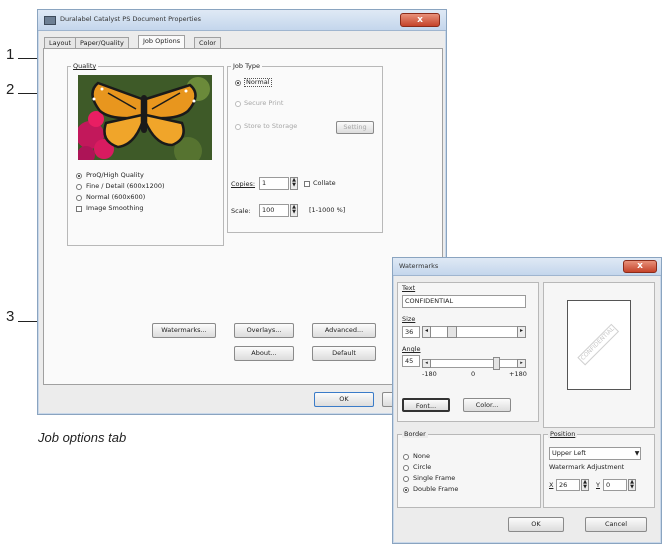  Describe the element at coordinates (79, 176) in the screenshot. I see `quality-option-proq-radio` at that location.